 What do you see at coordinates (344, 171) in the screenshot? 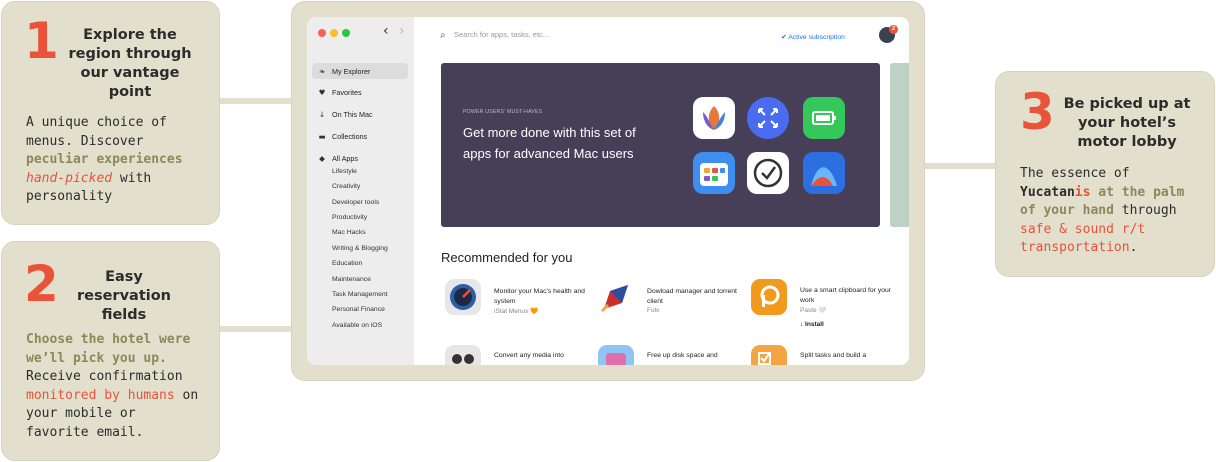
I see `sidebar-category: Lifestyle` at bounding box center [344, 171].